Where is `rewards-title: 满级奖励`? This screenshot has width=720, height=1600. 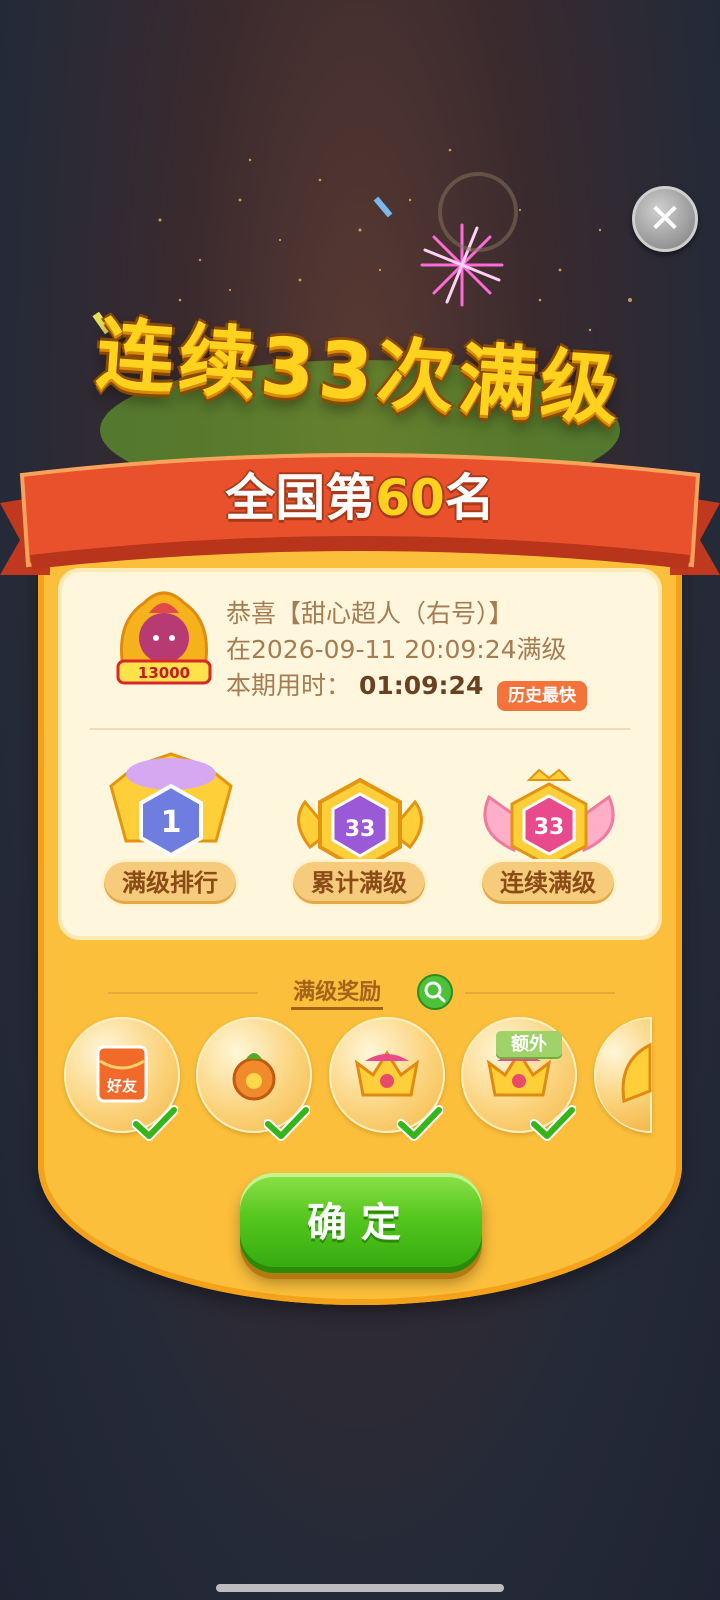
rewards-title: 满级奖励 is located at coordinates (360, 992).